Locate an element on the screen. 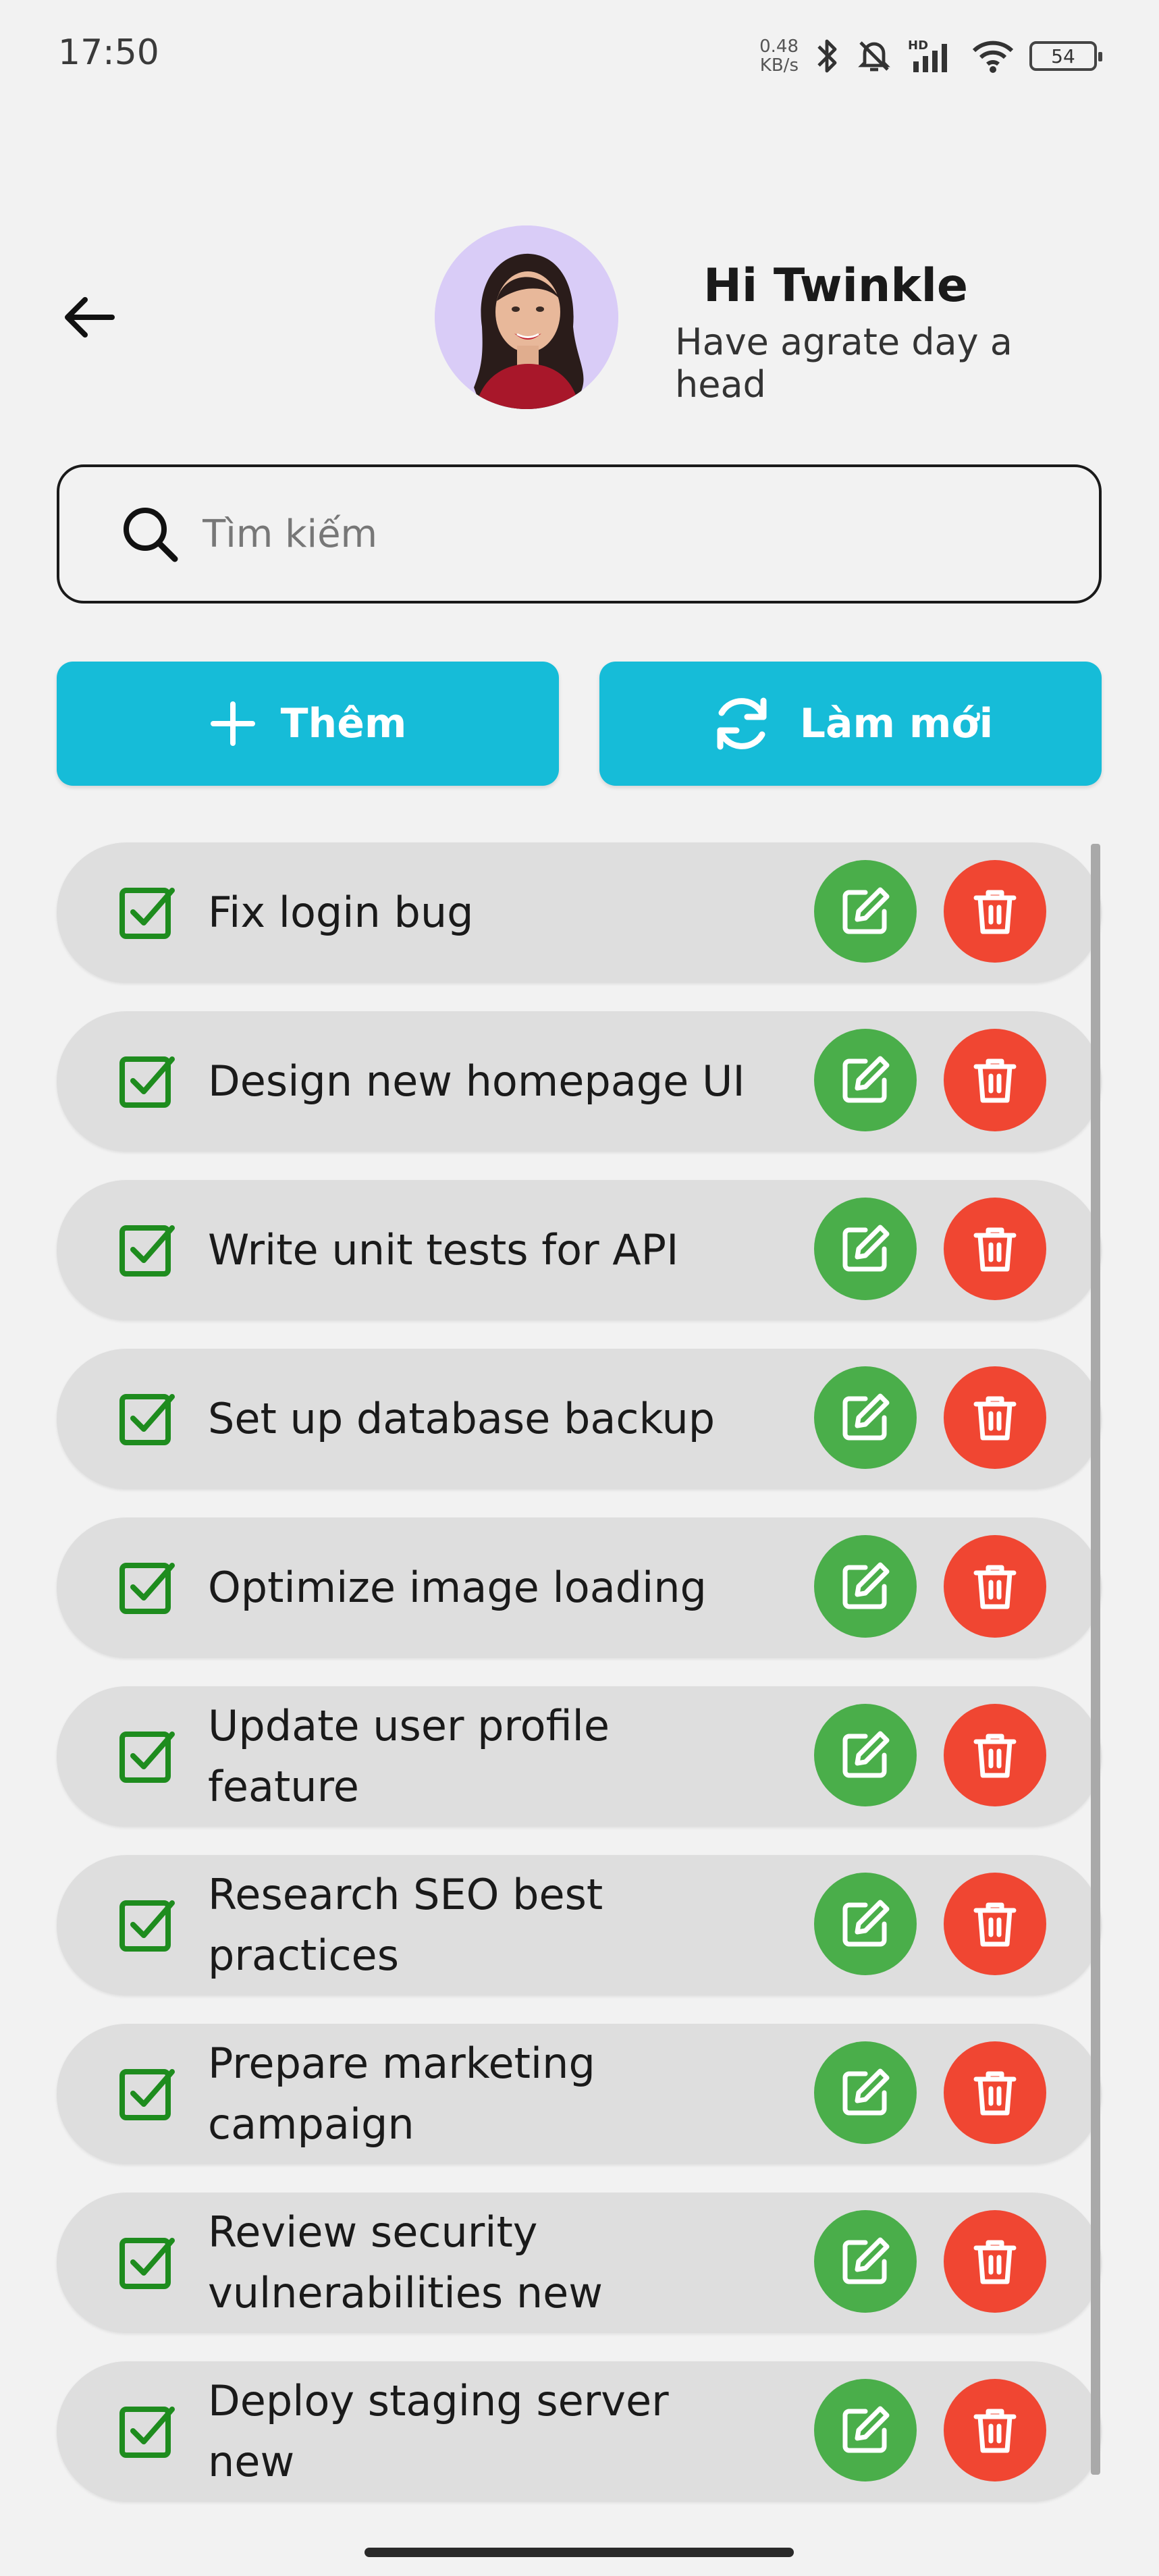  task-row: Write unit tests for API is located at coordinates (579, 1250).